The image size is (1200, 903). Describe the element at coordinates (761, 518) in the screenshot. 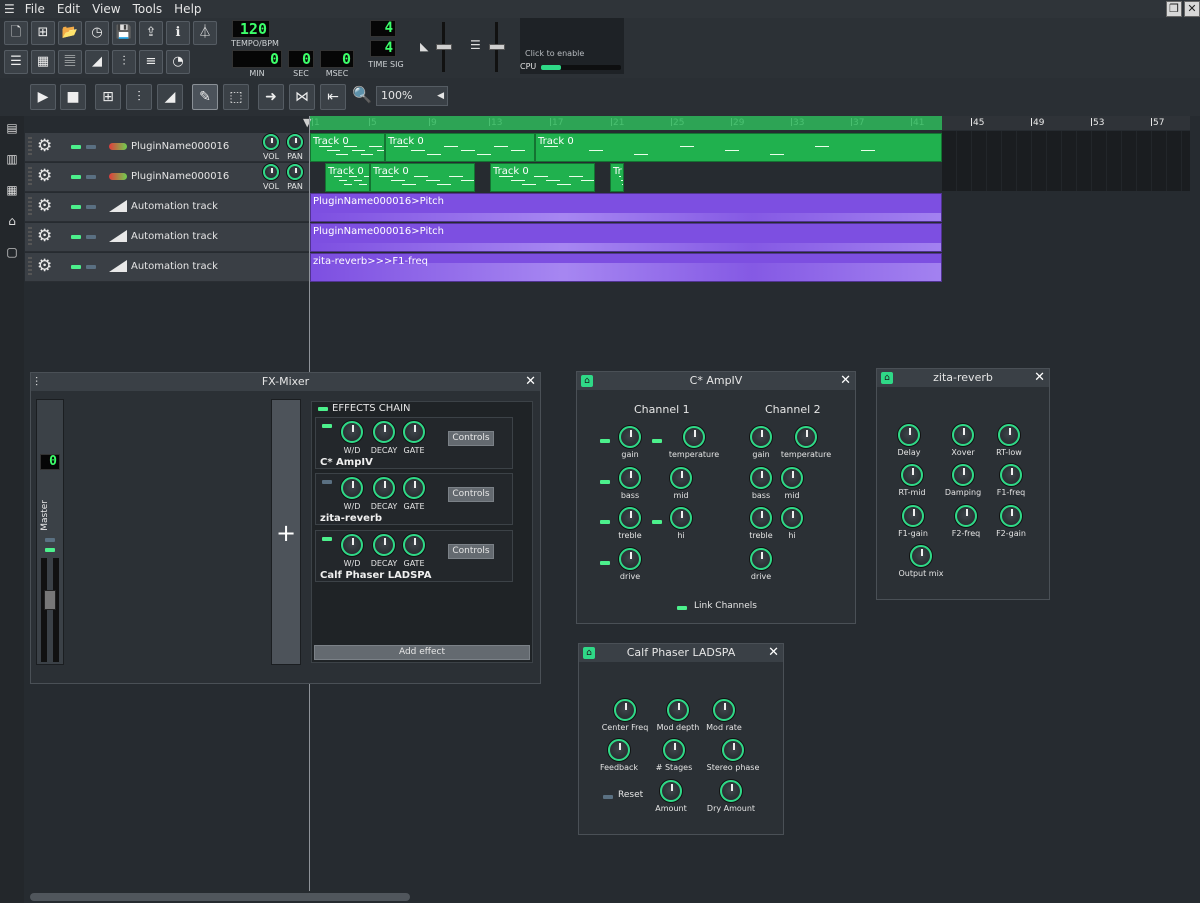

I see `ampiv-right-treble-knob` at that location.